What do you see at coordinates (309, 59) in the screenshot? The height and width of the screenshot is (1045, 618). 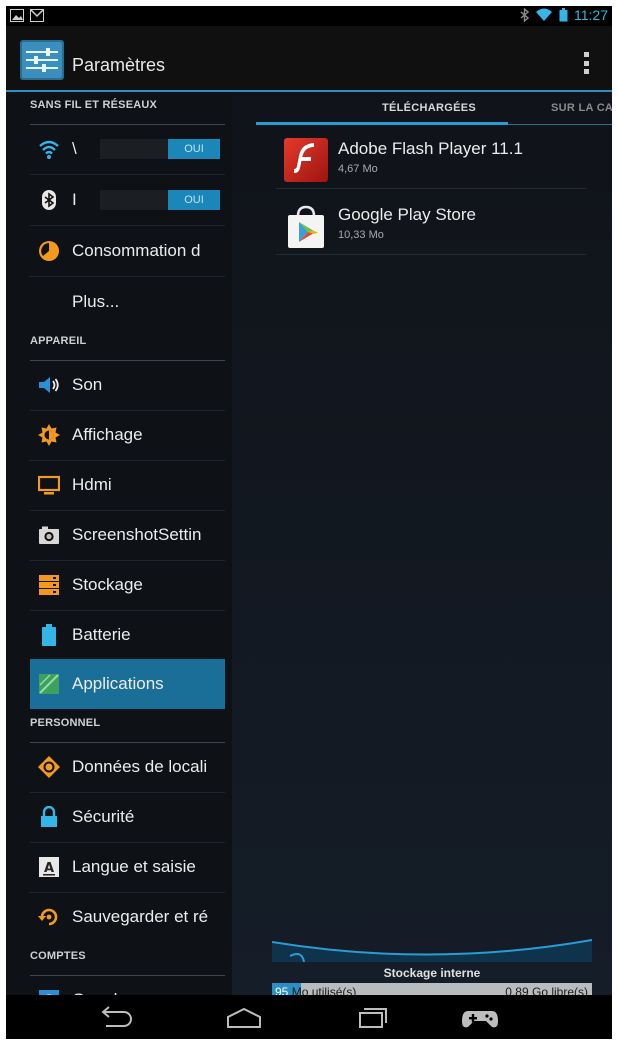 I see `action-bar: Paramètres` at bounding box center [309, 59].